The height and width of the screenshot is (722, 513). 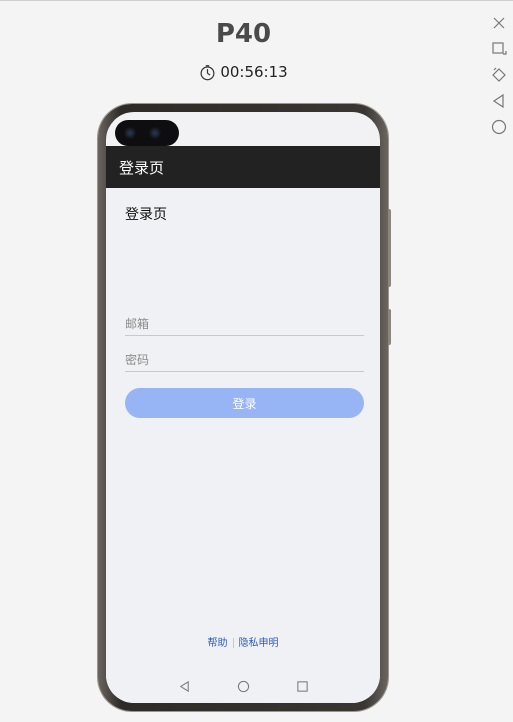 What do you see at coordinates (254, 72) in the screenshot?
I see `timer-value: 00:56:13` at bounding box center [254, 72].